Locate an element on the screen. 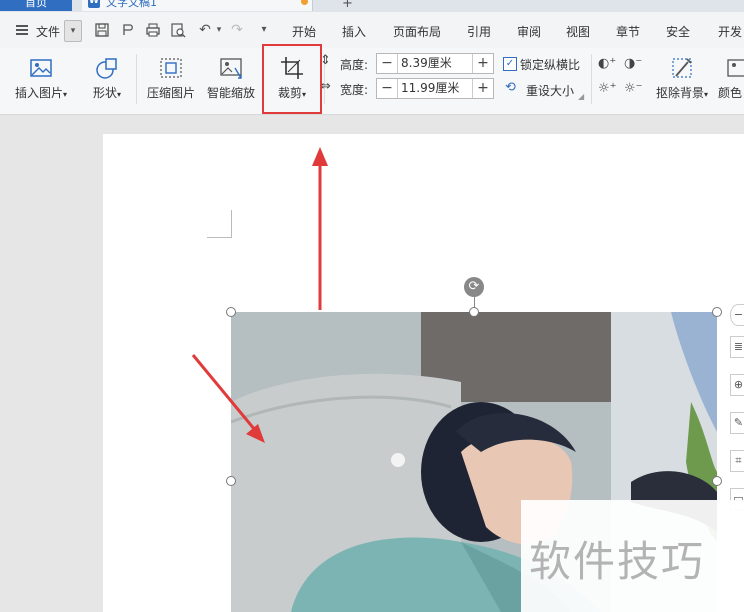 The image size is (744, 612). annotation-arrows is located at coordinates (259, 295).